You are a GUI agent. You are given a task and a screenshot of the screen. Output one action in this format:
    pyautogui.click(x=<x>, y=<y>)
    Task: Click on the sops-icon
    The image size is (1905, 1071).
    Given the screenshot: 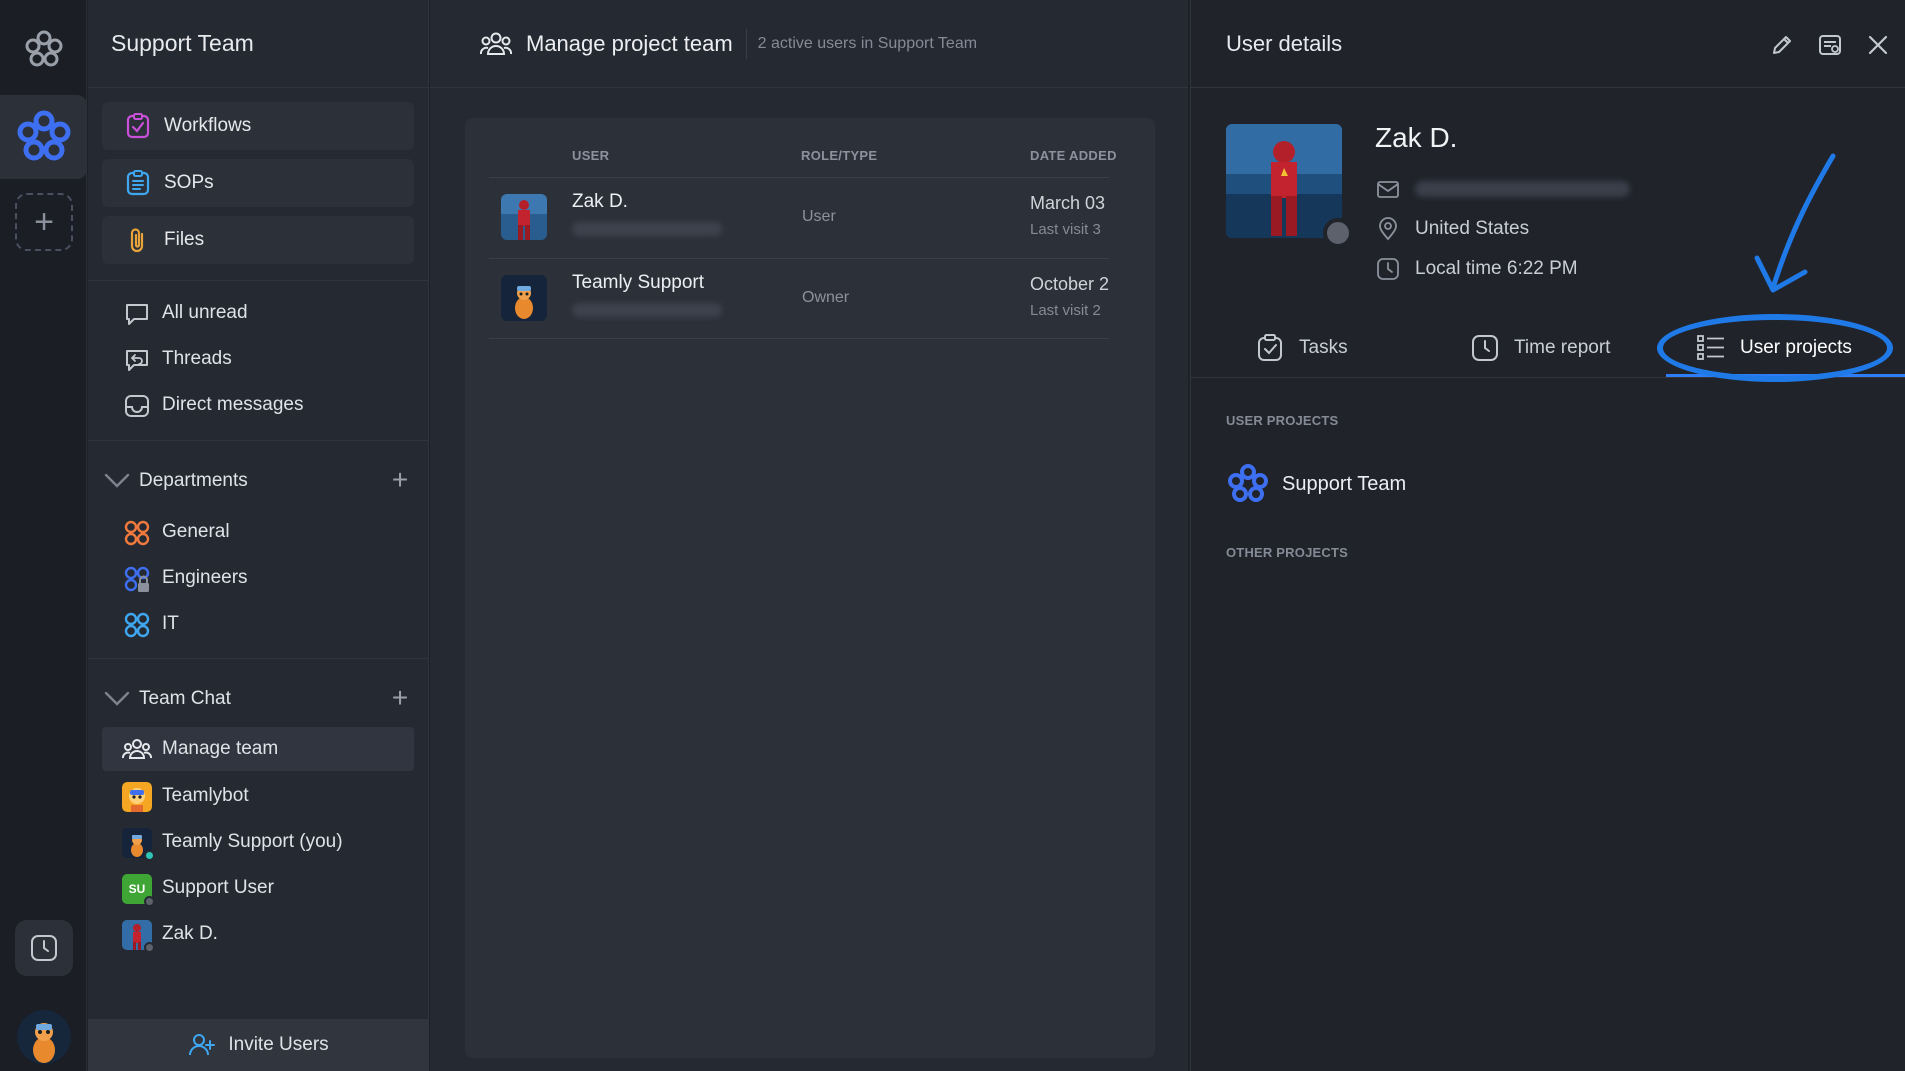 What is the action you would take?
    pyautogui.click(x=138, y=183)
    